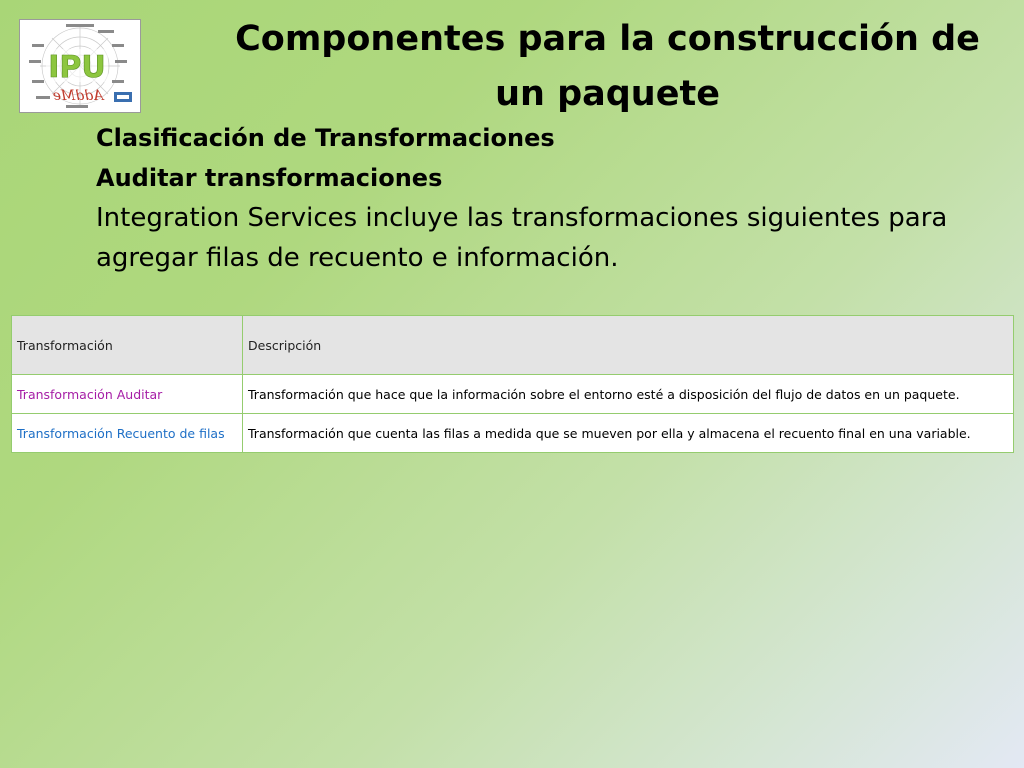 The width and height of the screenshot is (1024, 768). I want to click on logo-letters: IPU, so click(77, 67).